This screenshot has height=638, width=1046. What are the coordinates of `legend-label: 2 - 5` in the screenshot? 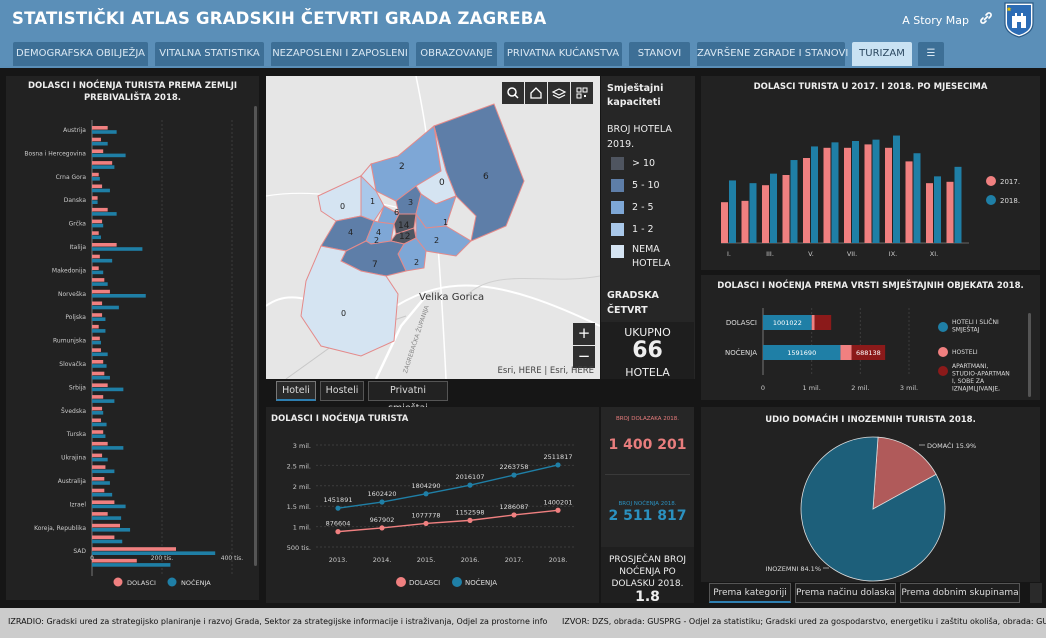 It's located at (643, 207).